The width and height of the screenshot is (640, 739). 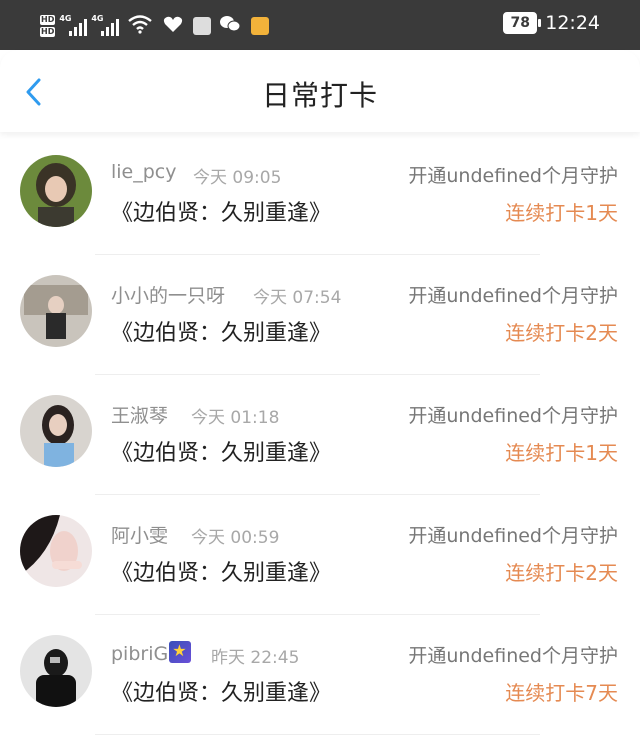 What do you see at coordinates (230, 26) in the screenshot?
I see `wechat-icon` at bounding box center [230, 26].